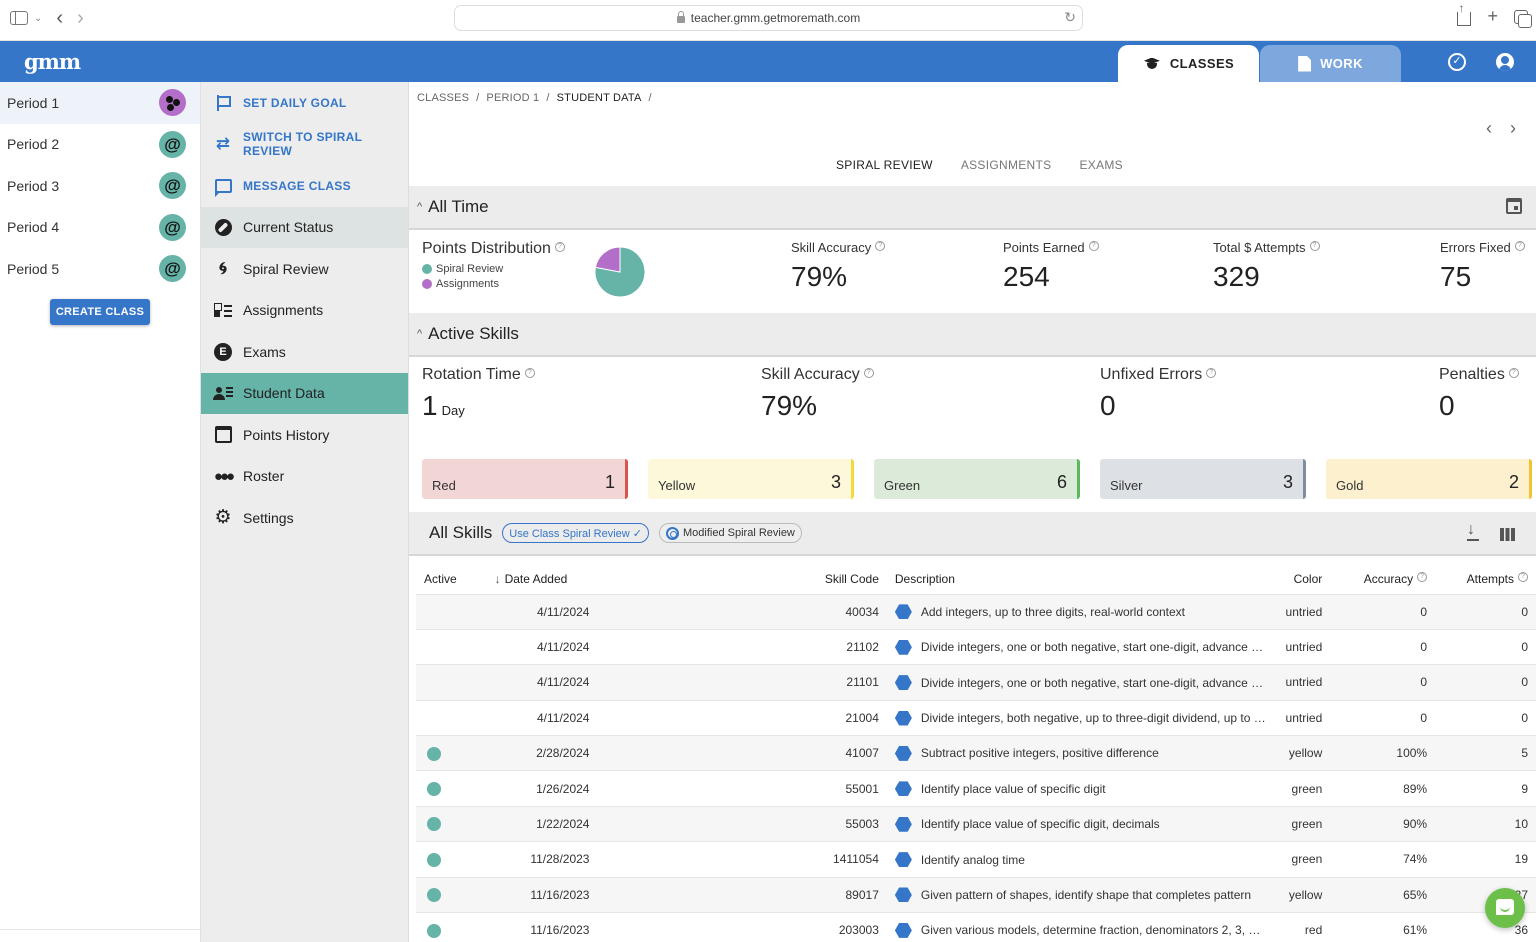 Image resolution: width=1536 pixels, height=942 pixels. What do you see at coordinates (607, 259) in the screenshot?
I see `pie-slice-assignments` at bounding box center [607, 259].